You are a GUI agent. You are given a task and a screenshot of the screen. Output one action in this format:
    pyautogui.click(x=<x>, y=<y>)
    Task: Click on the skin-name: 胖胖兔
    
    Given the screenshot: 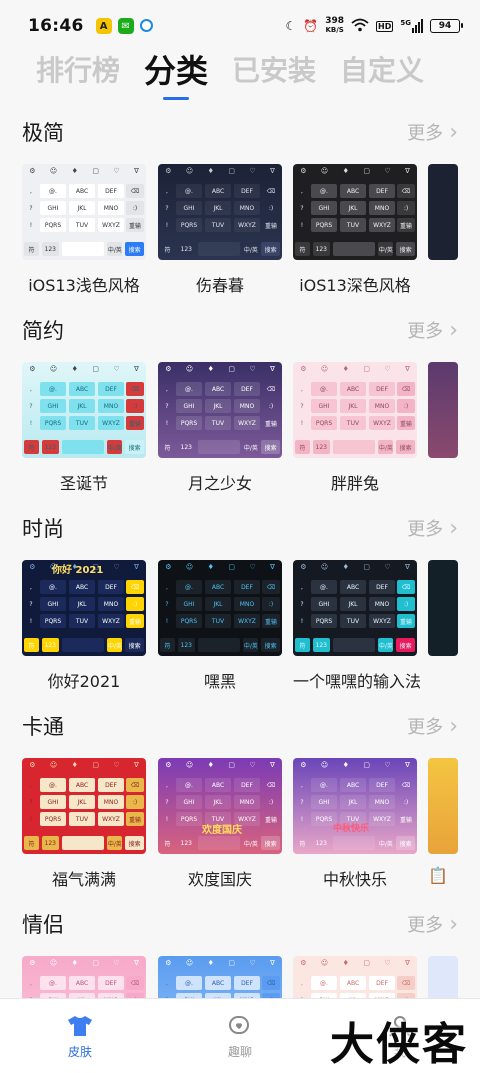 What is the action you would take?
    pyautogui.click(x=354, y=483)
    